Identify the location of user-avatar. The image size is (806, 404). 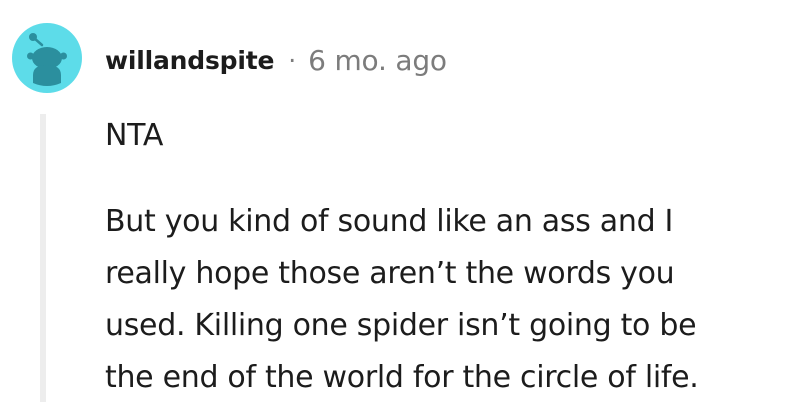
(47, 58).